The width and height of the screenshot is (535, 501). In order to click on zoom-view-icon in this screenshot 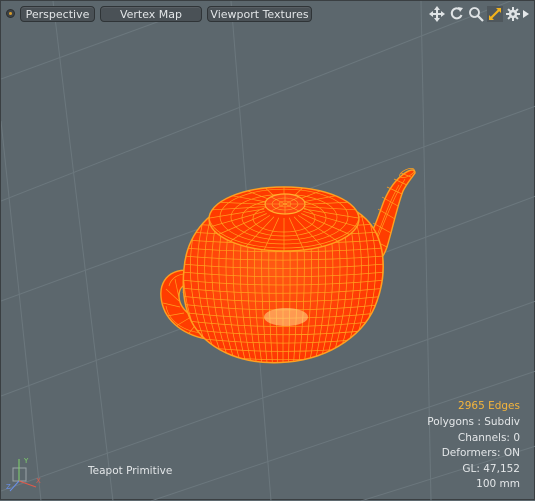, I will do `click(476, 14)`.